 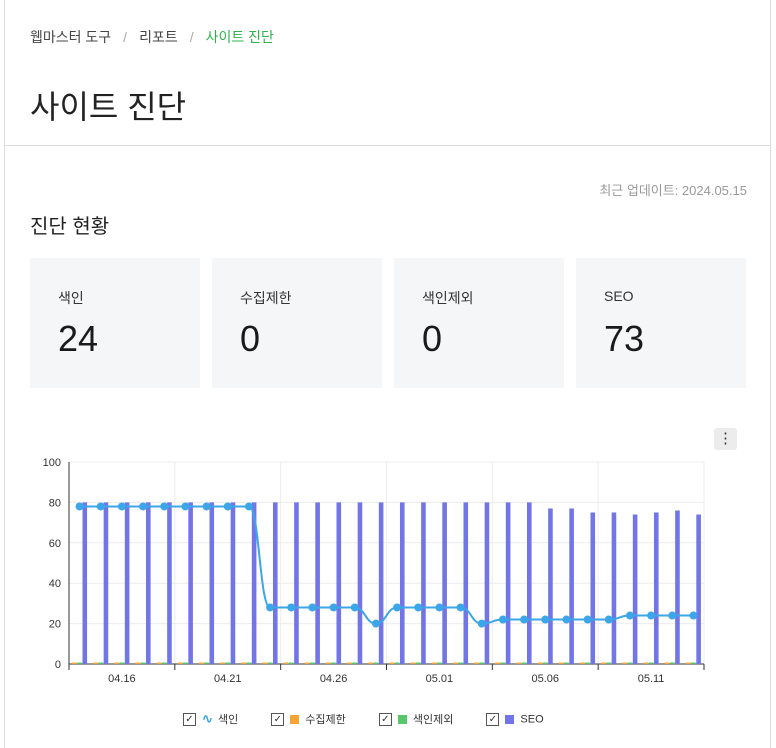 What do you see at coordinates (210, 719) in the screenshot?
I see `legend-item-index: ✓ ∿ 색인` at bounding box center [210, 719].